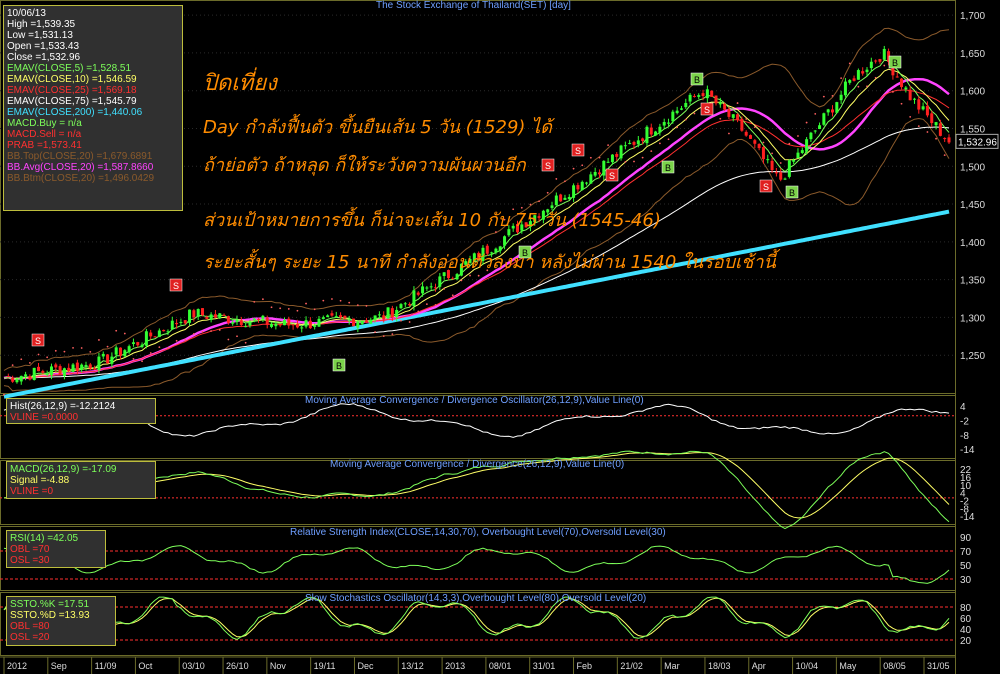  Describe the element at coordinates (145, 666) in the screenshot. I see `time-axis-label: Oct` at that location.